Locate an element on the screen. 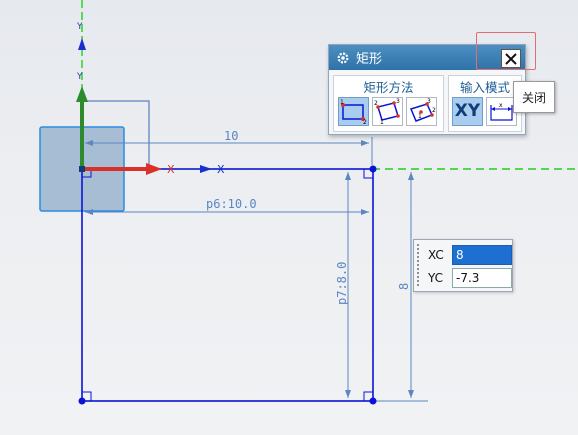  vertex-br is located at coordinates (373, 401).